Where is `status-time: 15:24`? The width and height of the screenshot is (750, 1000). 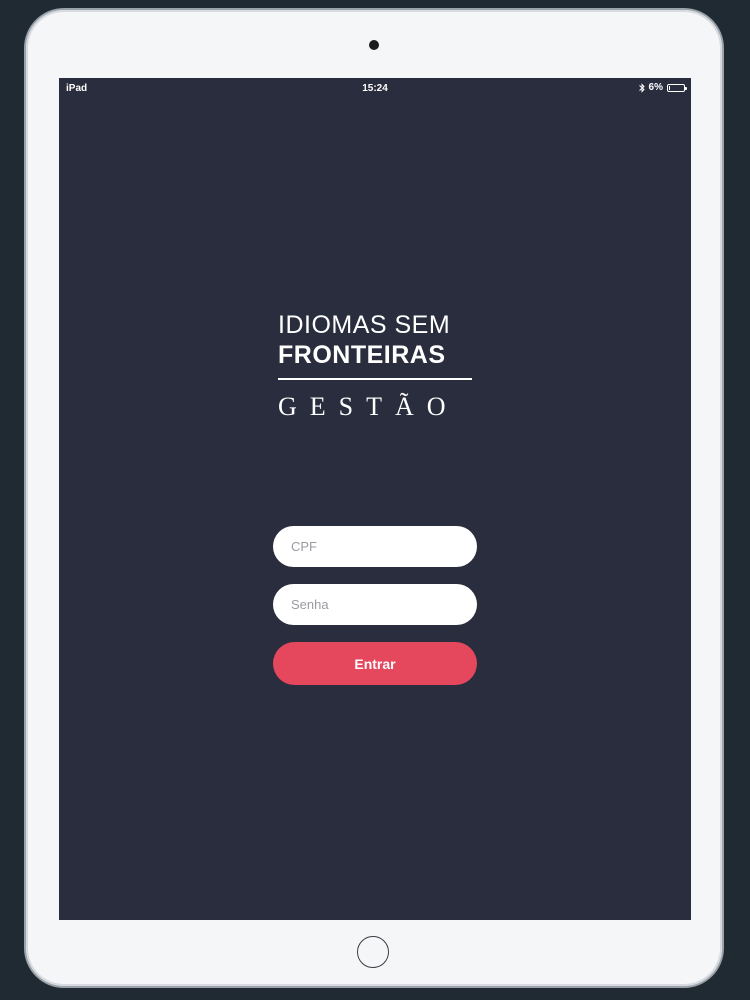
status-time: 15:24 is located at coordinates (375, 88).